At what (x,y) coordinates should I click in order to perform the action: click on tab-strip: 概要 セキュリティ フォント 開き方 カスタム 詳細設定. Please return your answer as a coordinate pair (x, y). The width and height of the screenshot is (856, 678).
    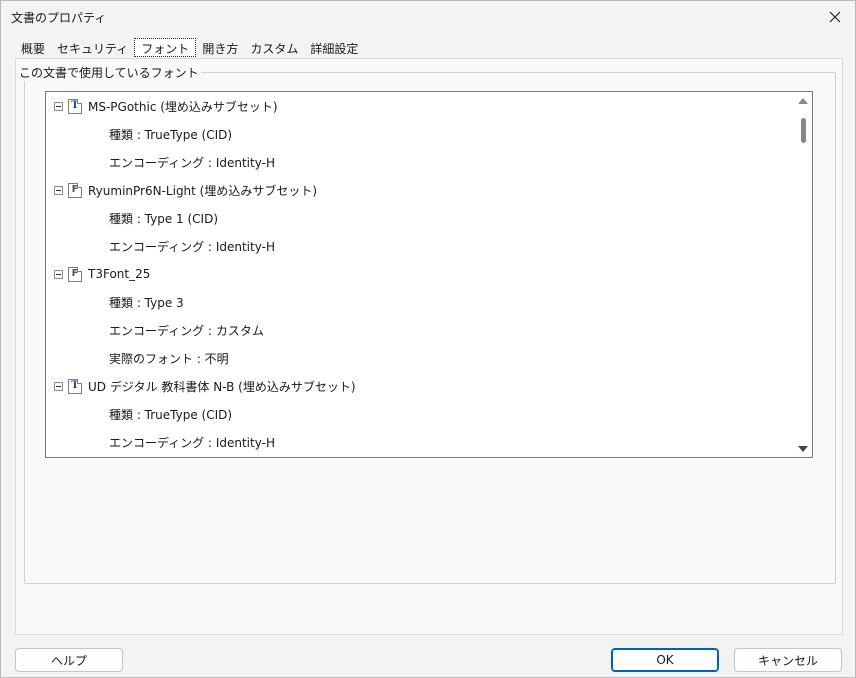
    Looking at the image, I should click on (189, 48).